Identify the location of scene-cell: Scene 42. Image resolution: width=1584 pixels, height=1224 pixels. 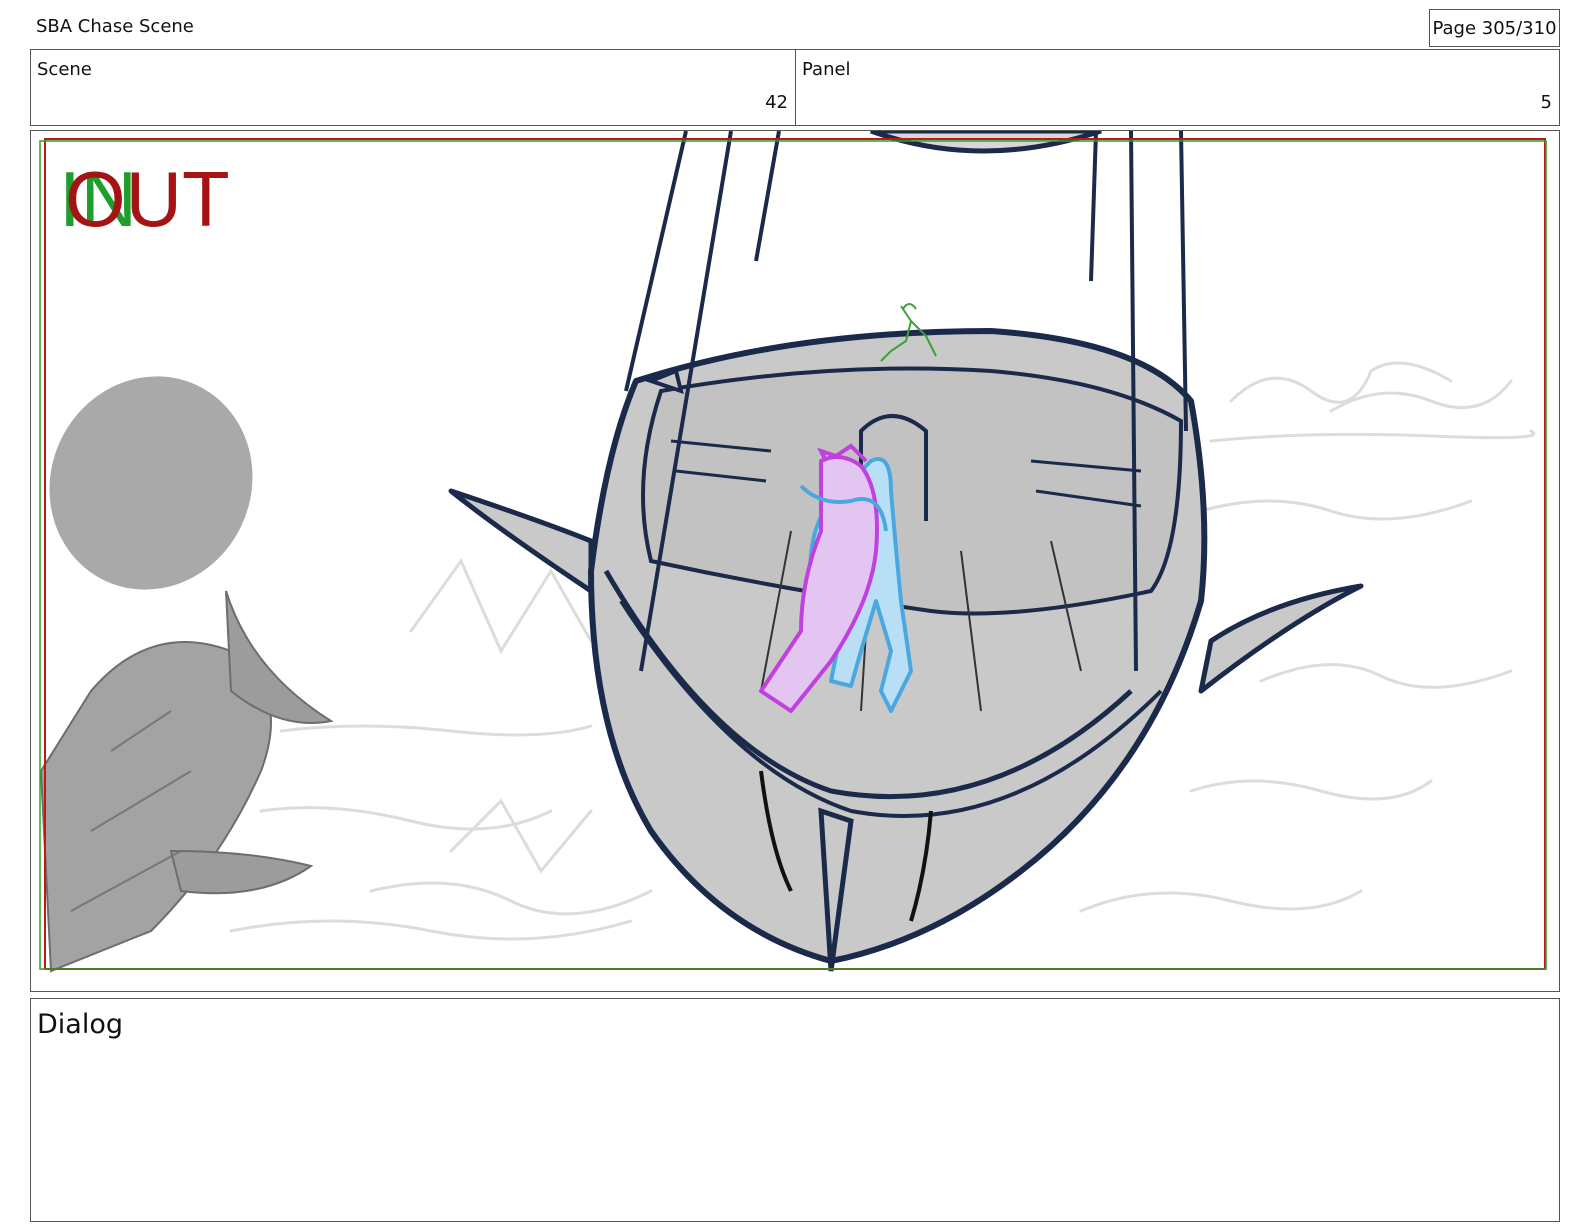
(413, 87).